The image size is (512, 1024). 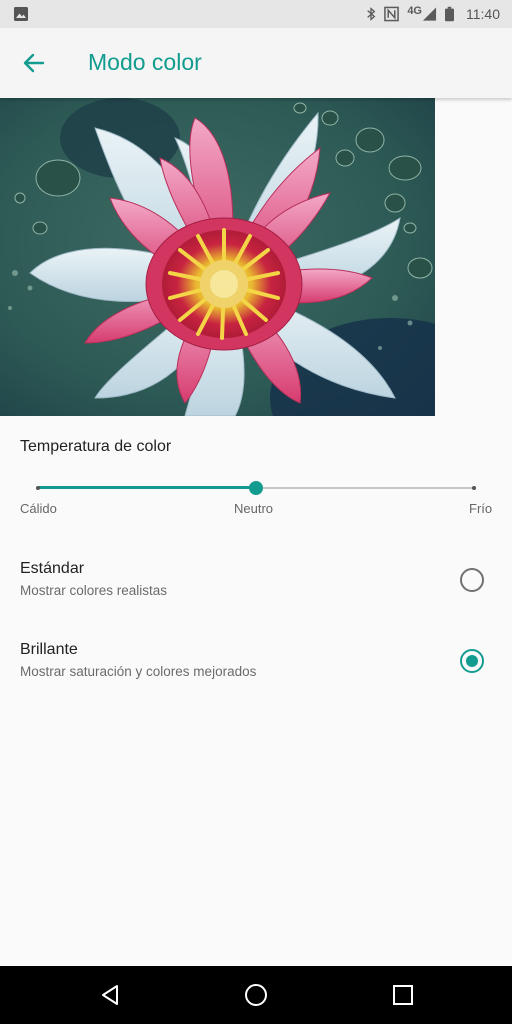 I want to click on status-icons: 4G 11:40, so click(x=433, y=14).